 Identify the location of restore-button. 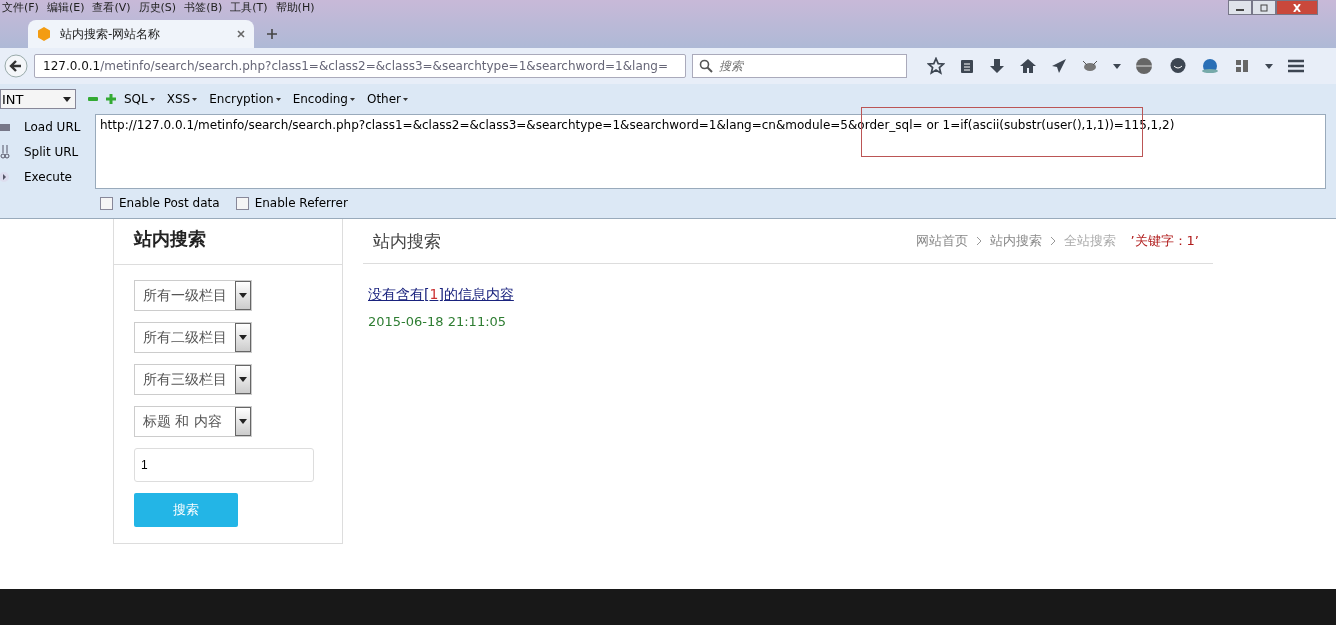
(1264, 7).